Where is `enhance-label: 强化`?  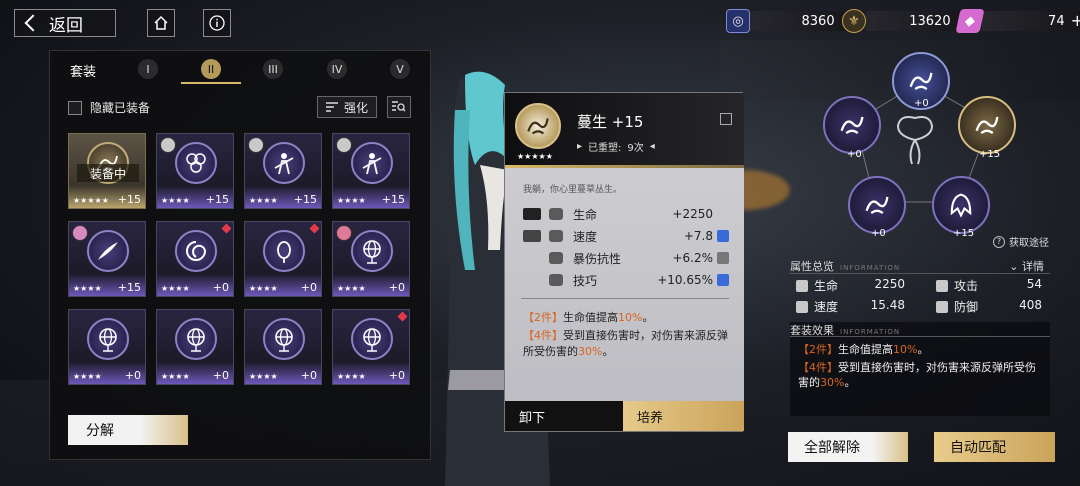
enhance-label: 强化 is located at coordinates (355, 107).